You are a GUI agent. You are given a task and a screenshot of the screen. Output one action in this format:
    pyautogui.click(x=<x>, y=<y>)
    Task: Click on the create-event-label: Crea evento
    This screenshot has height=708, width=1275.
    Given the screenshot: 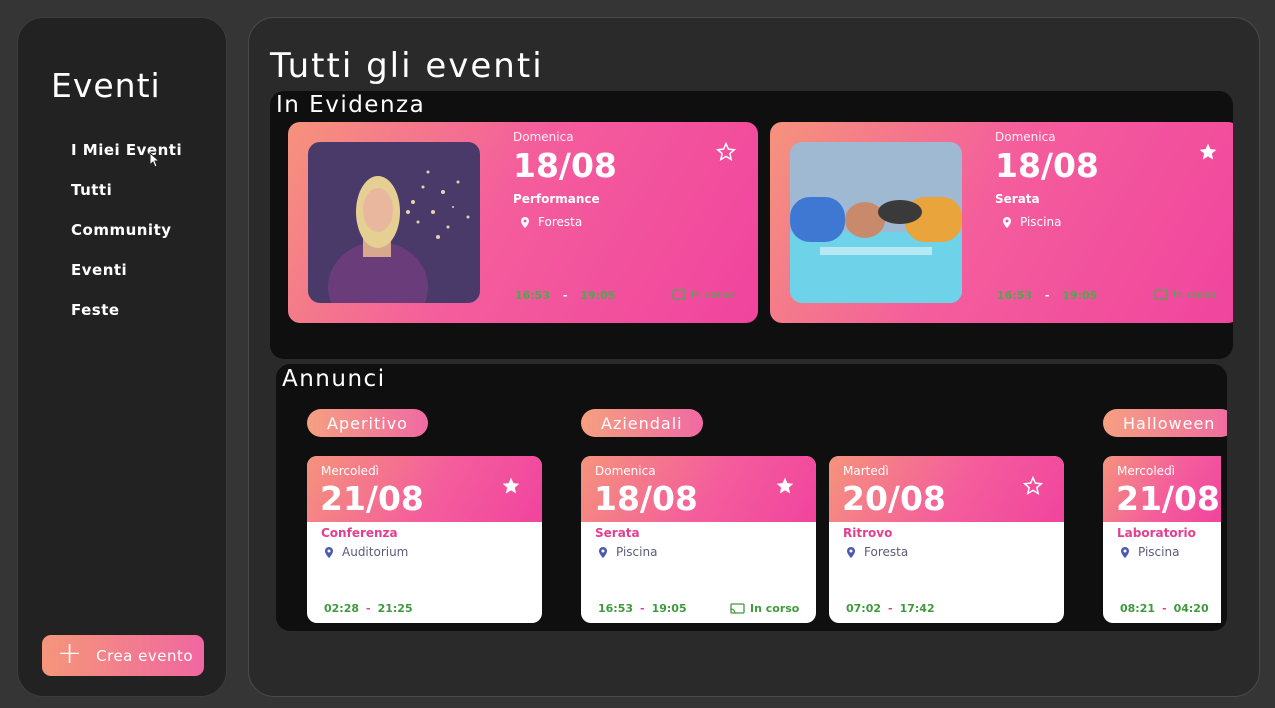 What is the action you would take?
    pyautogui.click(x=145, y=655)
    